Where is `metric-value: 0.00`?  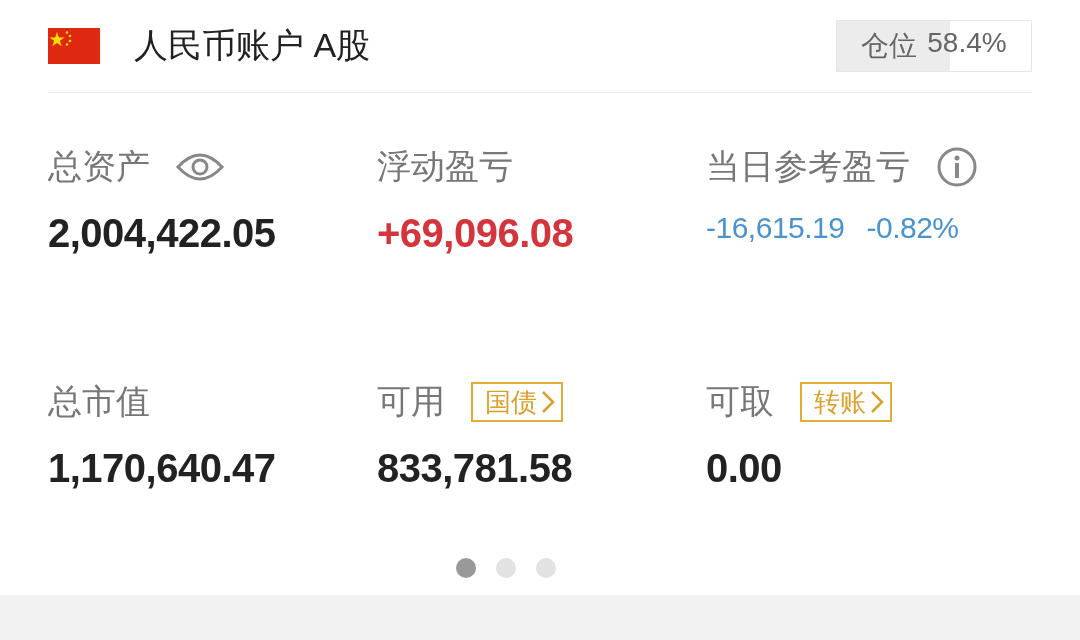
metric-value: 0.00 is located at coordinates (744, 468).